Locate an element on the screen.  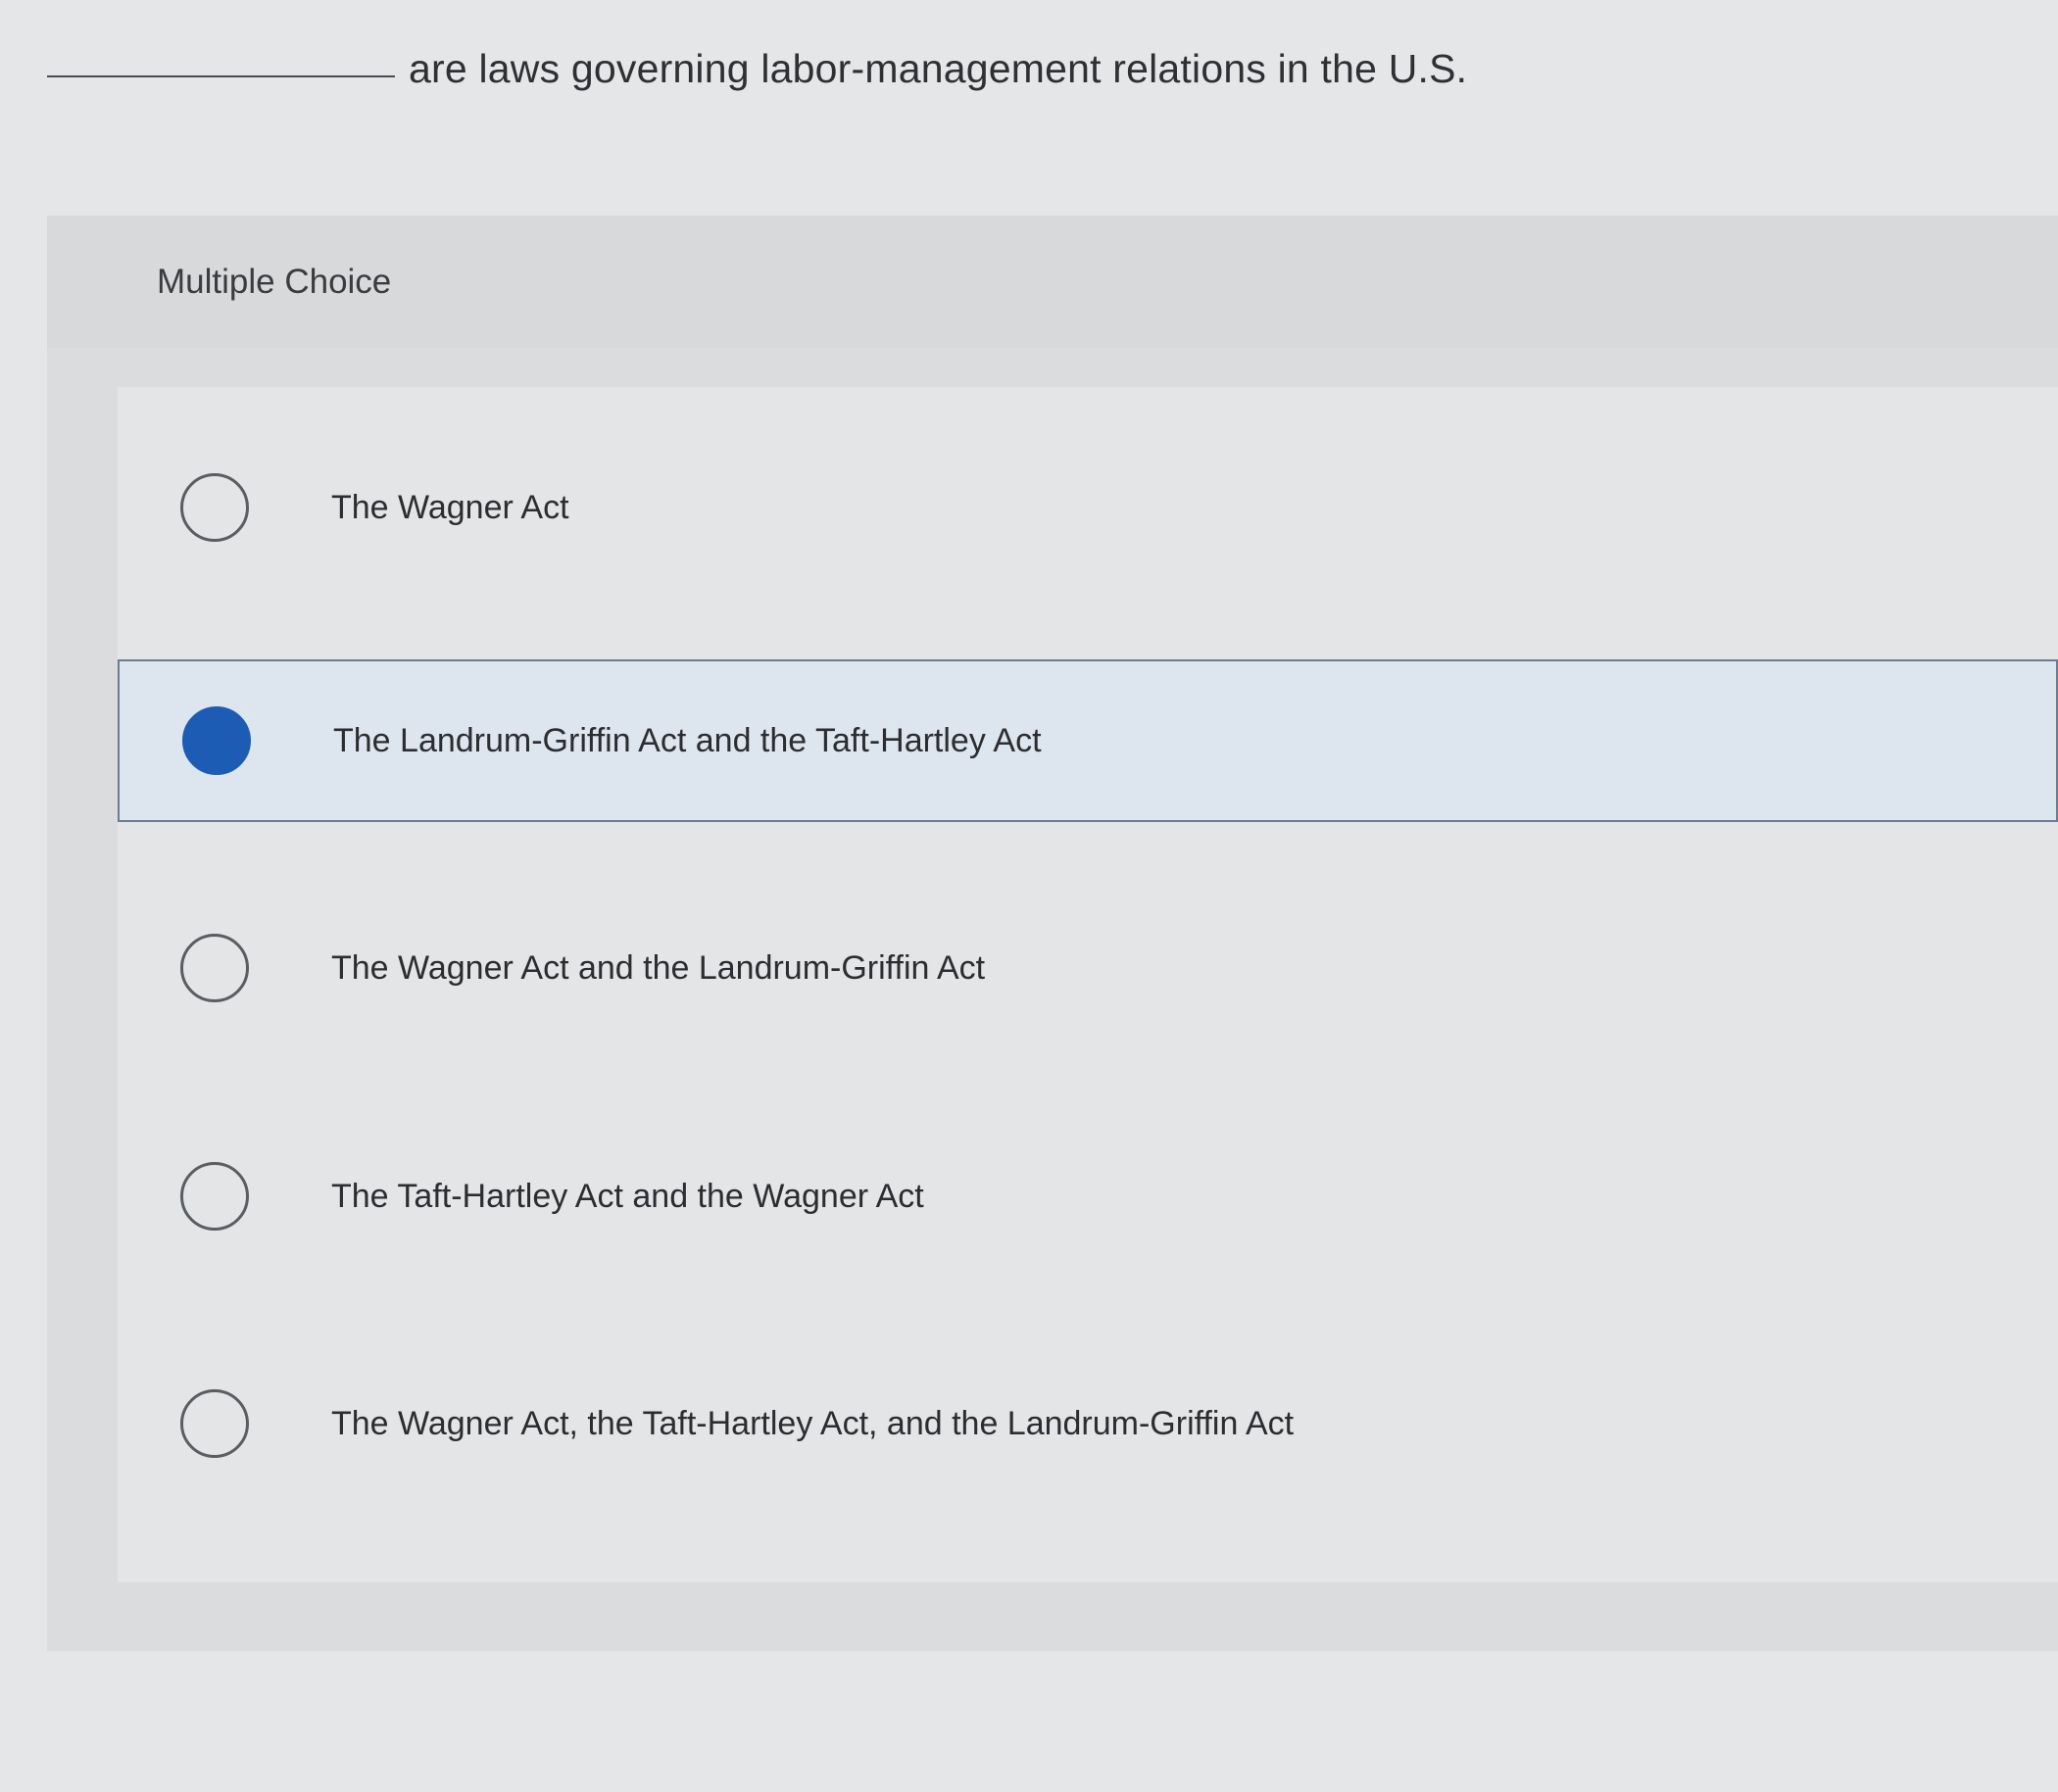
choice-label: The Wagner Act is located at coordinates (450, 507).